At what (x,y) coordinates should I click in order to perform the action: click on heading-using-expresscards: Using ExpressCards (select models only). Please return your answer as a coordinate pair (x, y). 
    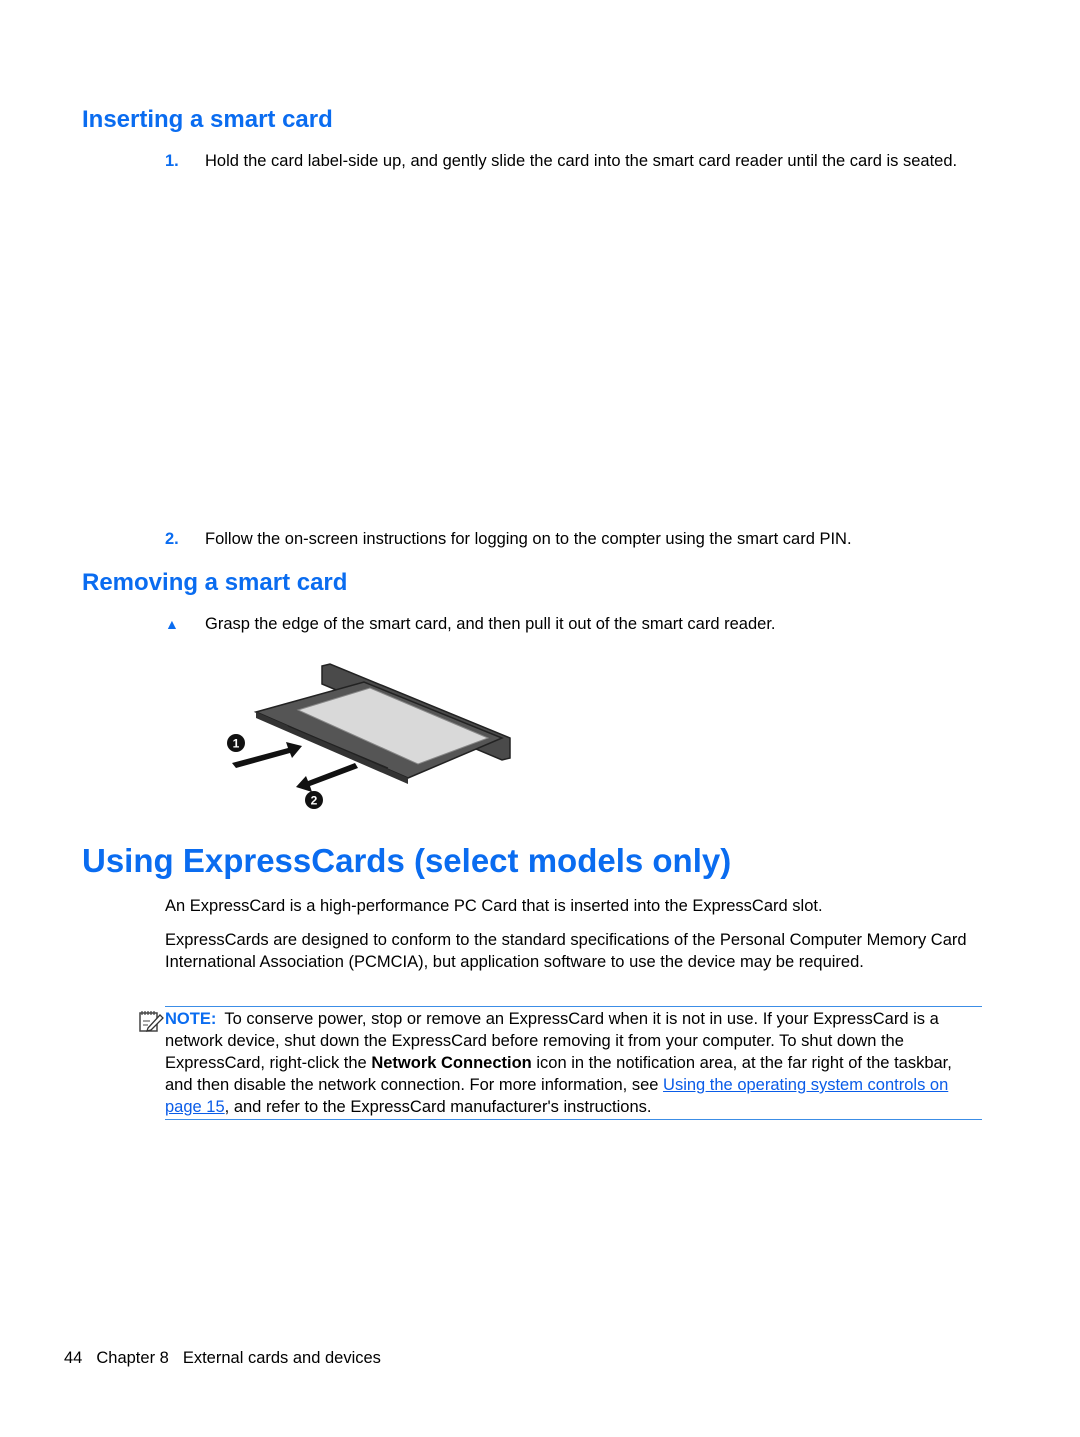
    Looking at the image, I should click on (407, 860).